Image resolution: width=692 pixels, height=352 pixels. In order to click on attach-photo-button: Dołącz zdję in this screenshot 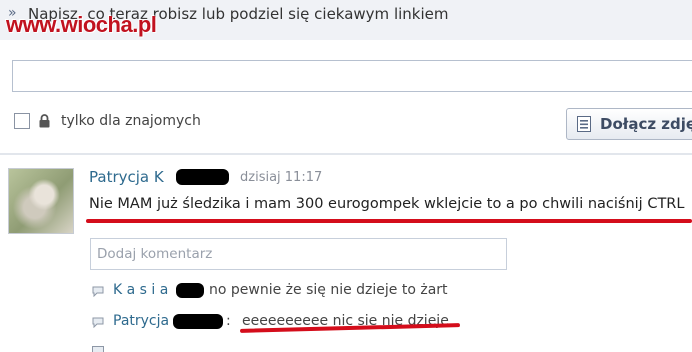, I will do `click(629, 124)`.